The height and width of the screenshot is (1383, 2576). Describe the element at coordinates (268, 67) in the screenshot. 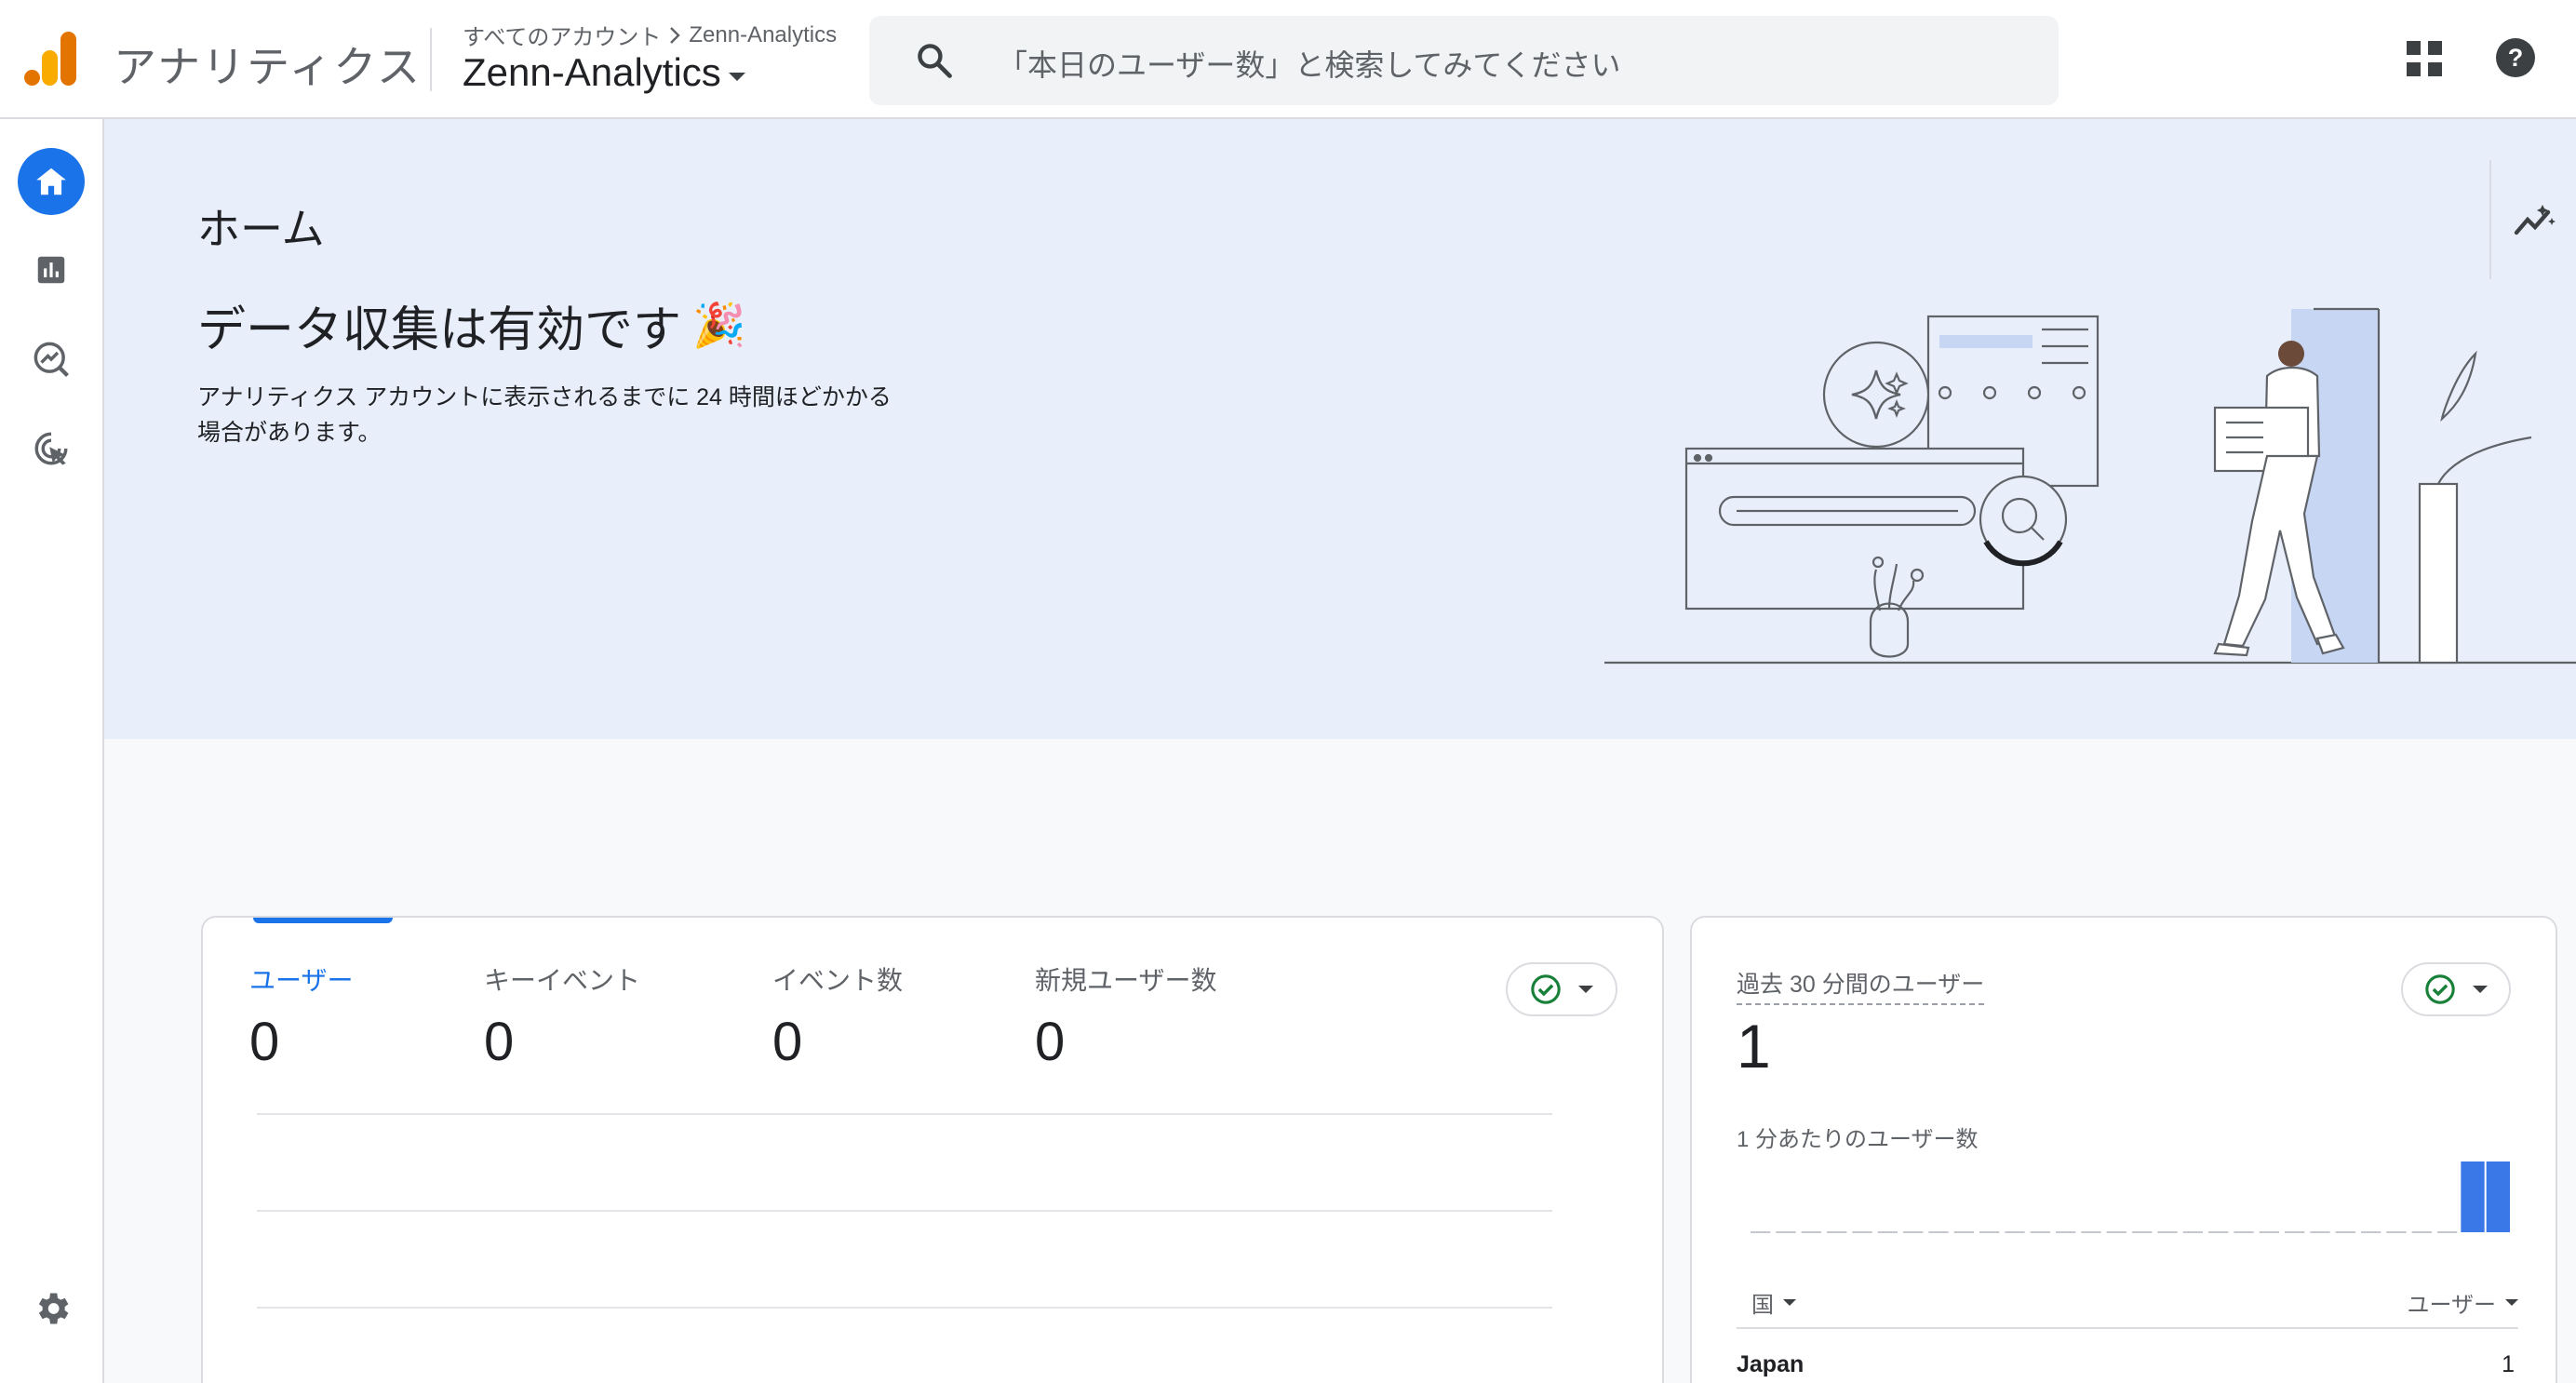

I see `app-name: アナリティクス` at that location.